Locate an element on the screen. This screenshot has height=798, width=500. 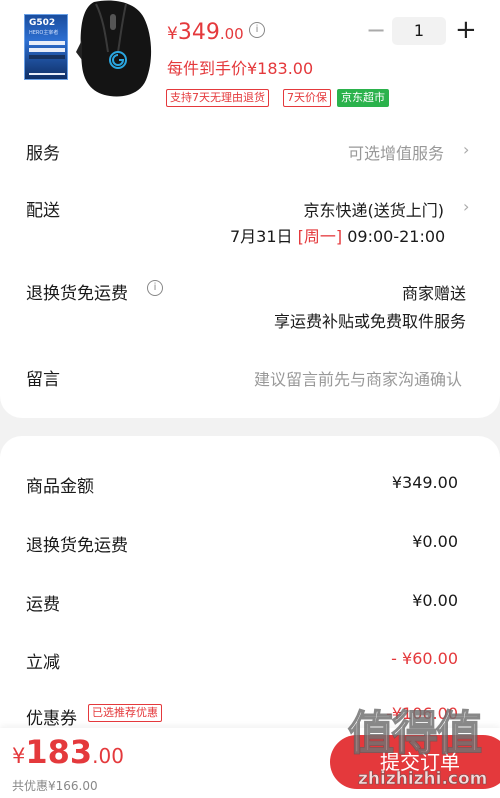
total-decimal: .00 is located at coordinates (108, 756).